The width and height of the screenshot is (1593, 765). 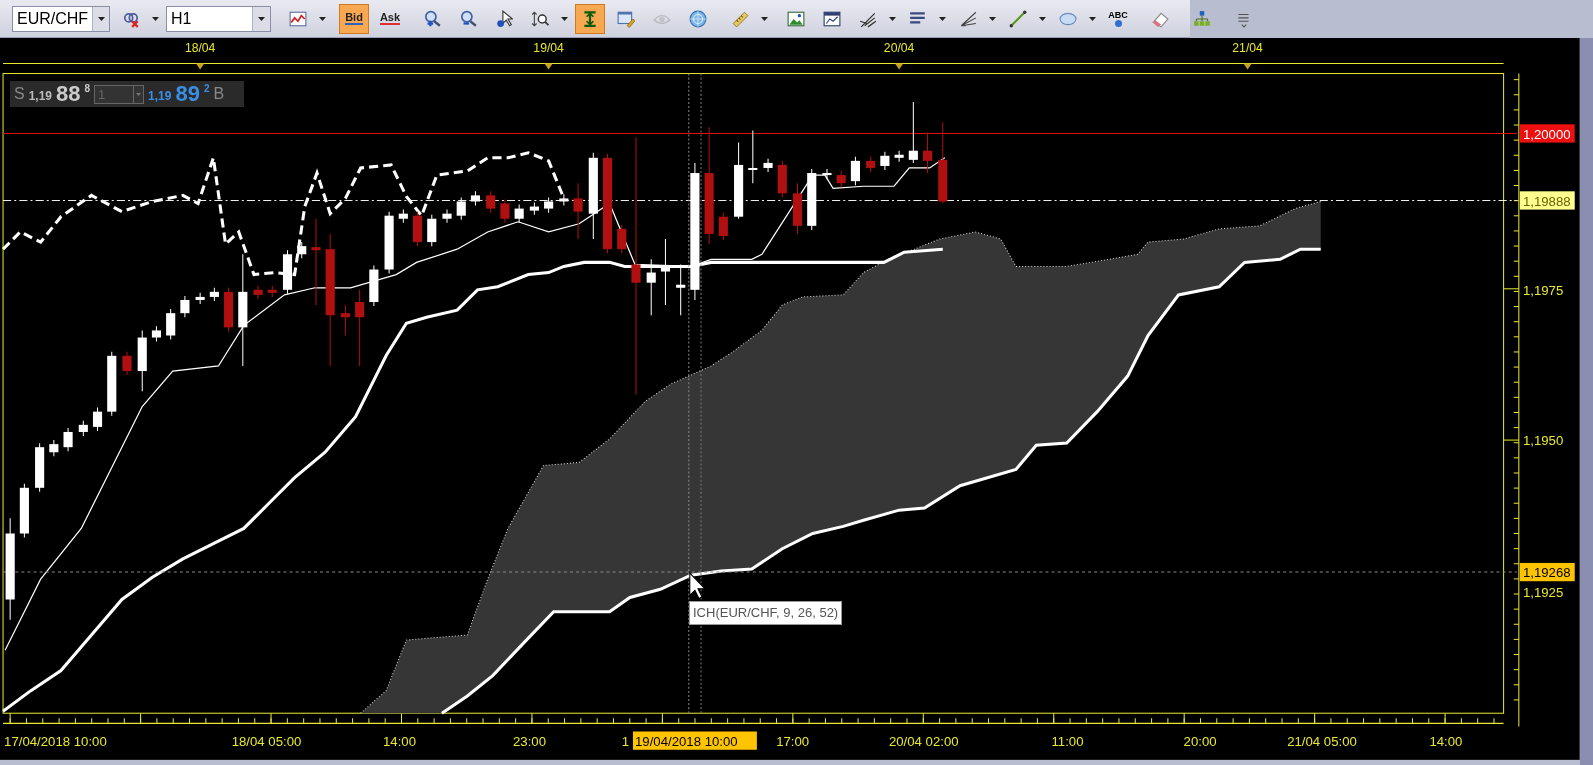 I want to click on price-tick-label: 1,1950, so click(x=1543, y=441).